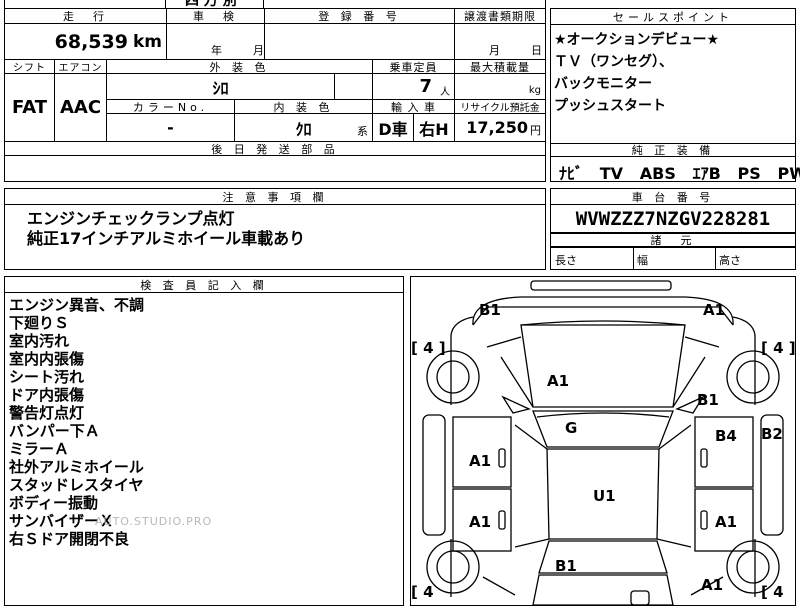 The height and width of the screenshot is (606, 800). Describe the element at coordinates (536, 50) in the screenshot. I see `transfer-day-label: 日` at that location.